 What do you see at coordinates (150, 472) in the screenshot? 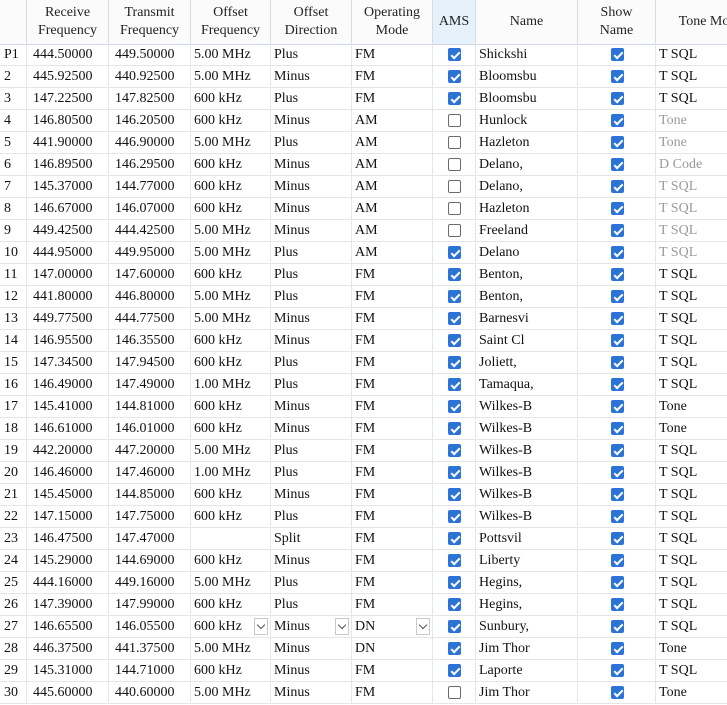
I see `transmit-frequency-cell: 147.46000` at bounding box center [150, 472].